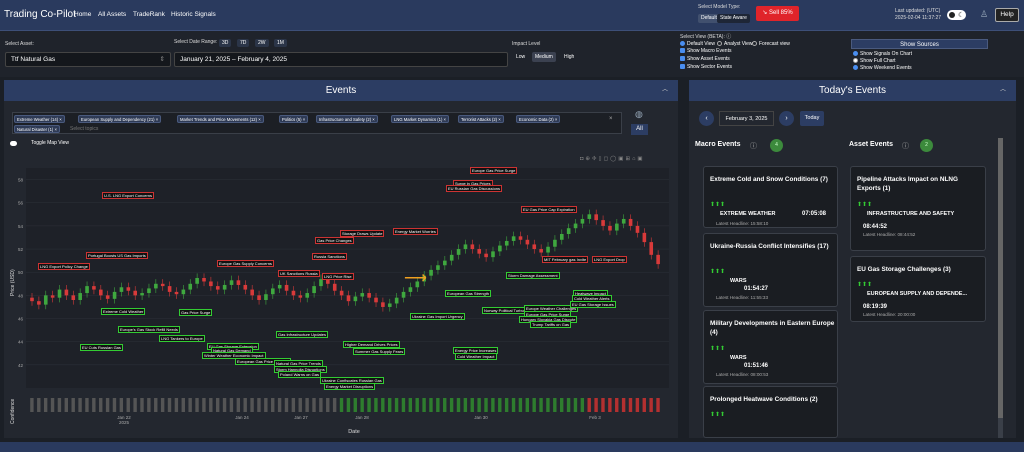 Image resolution: width=1024 pixels, height=452 pixels. I want to click on help-button: Help, so click(1007, 15).